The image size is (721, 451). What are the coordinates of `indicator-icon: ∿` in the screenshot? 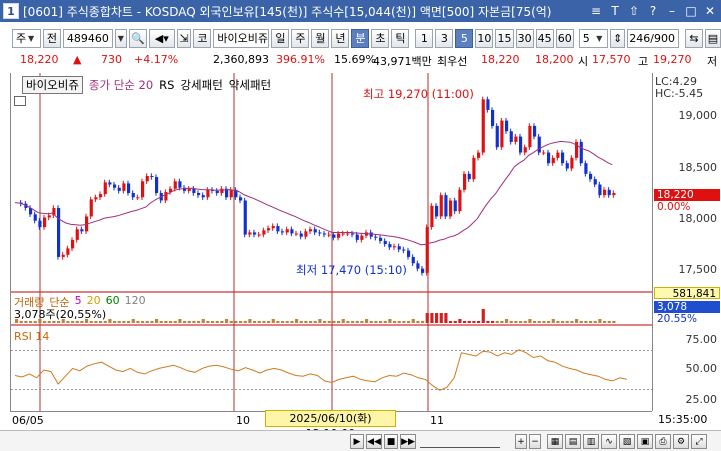 It's located at (609, 441).